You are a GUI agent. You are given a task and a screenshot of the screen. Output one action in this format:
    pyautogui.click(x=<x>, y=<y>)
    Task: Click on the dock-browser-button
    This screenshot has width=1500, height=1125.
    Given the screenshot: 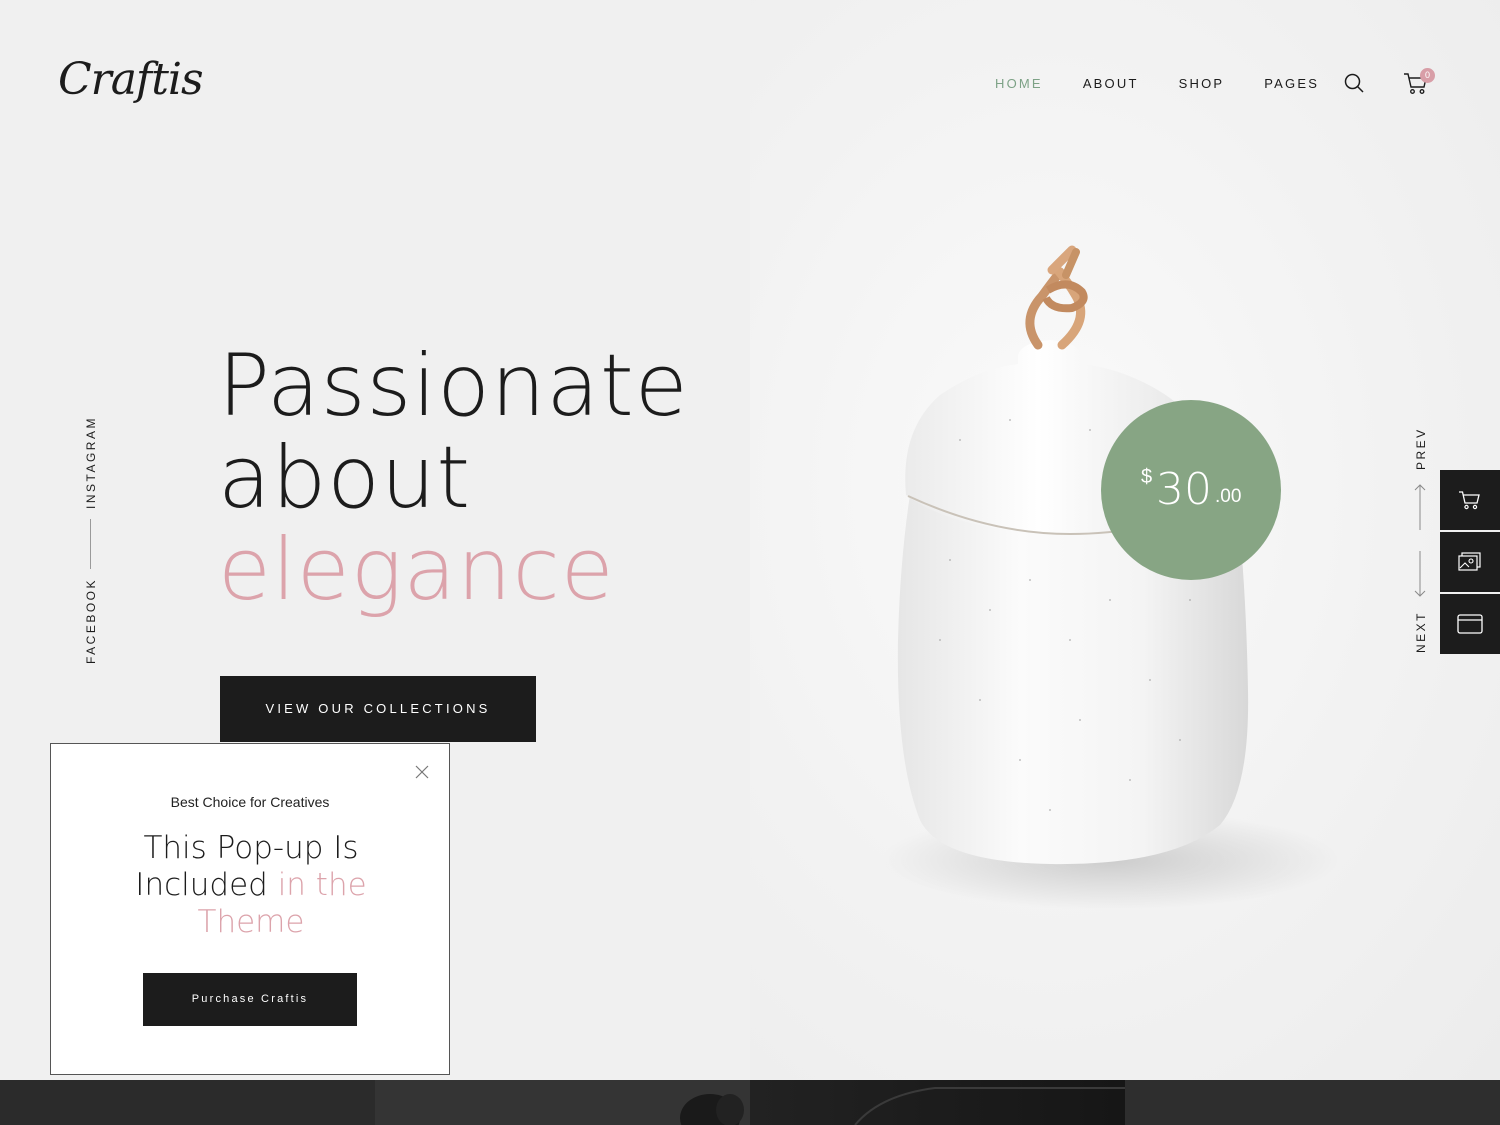 What is the action you would take?
    pyautogui.click(x=1470, y=624)
    